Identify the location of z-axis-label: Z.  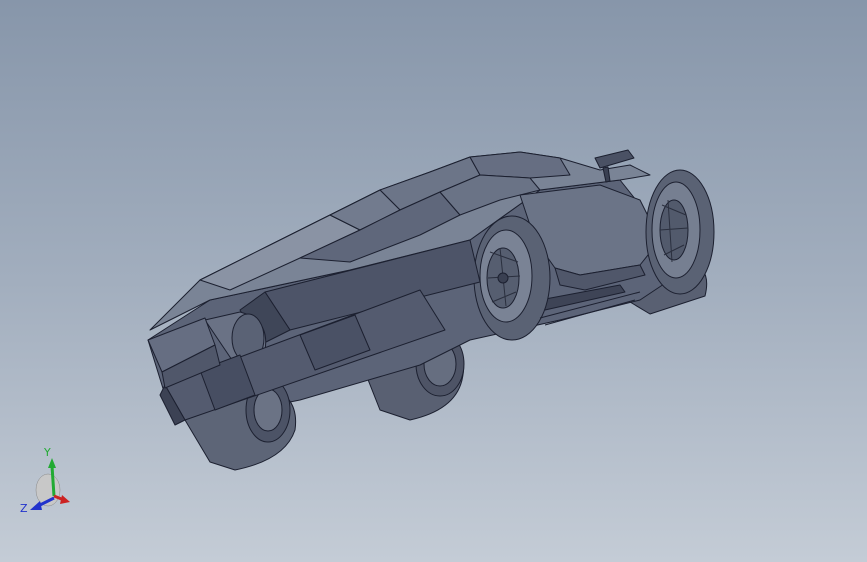
(24, 508).